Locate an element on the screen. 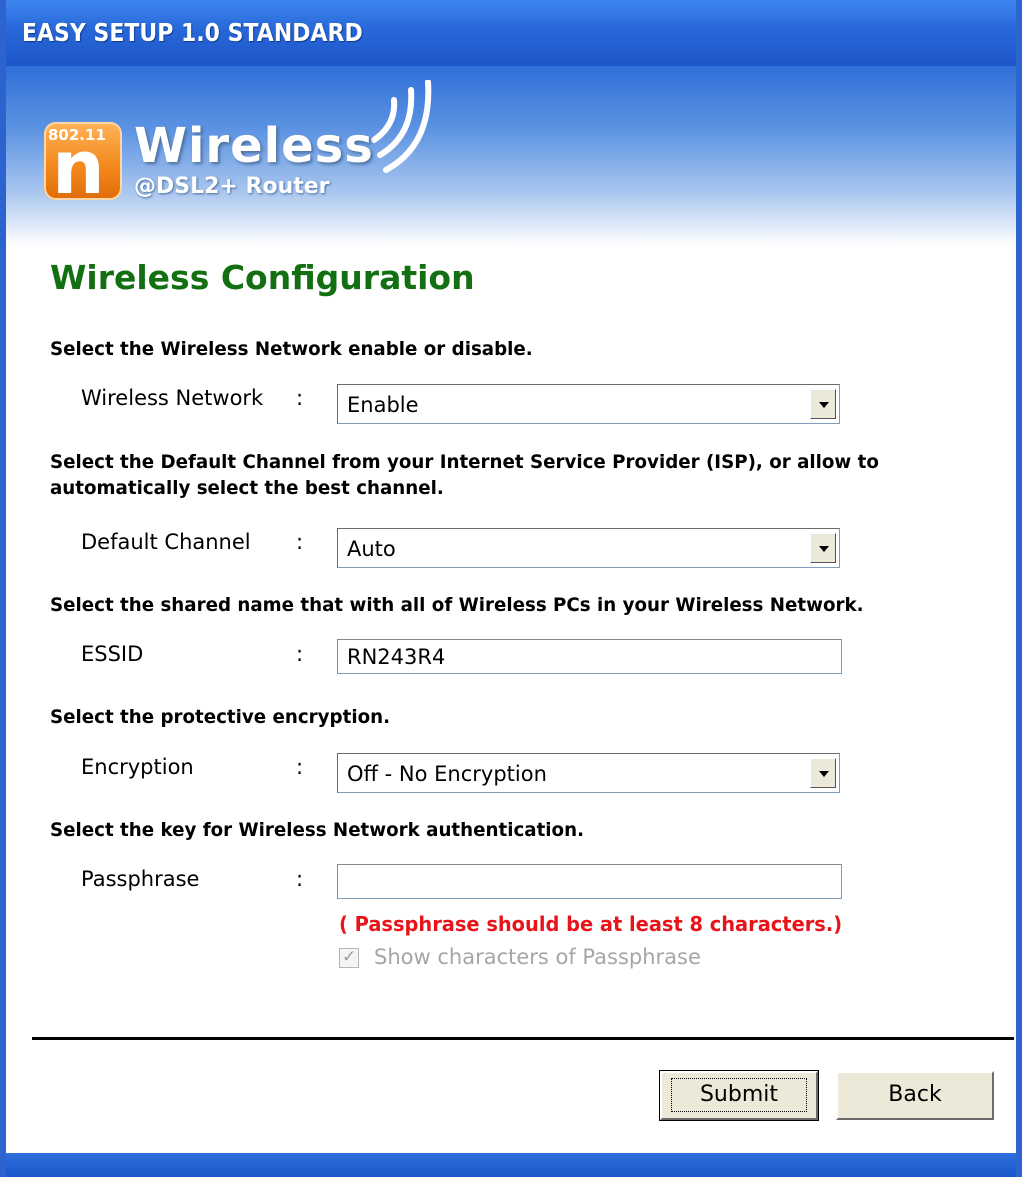 This screenshot has height=1177, width=1022. encryption-select: Off - No Encryption is located at coordinates (588, 773).